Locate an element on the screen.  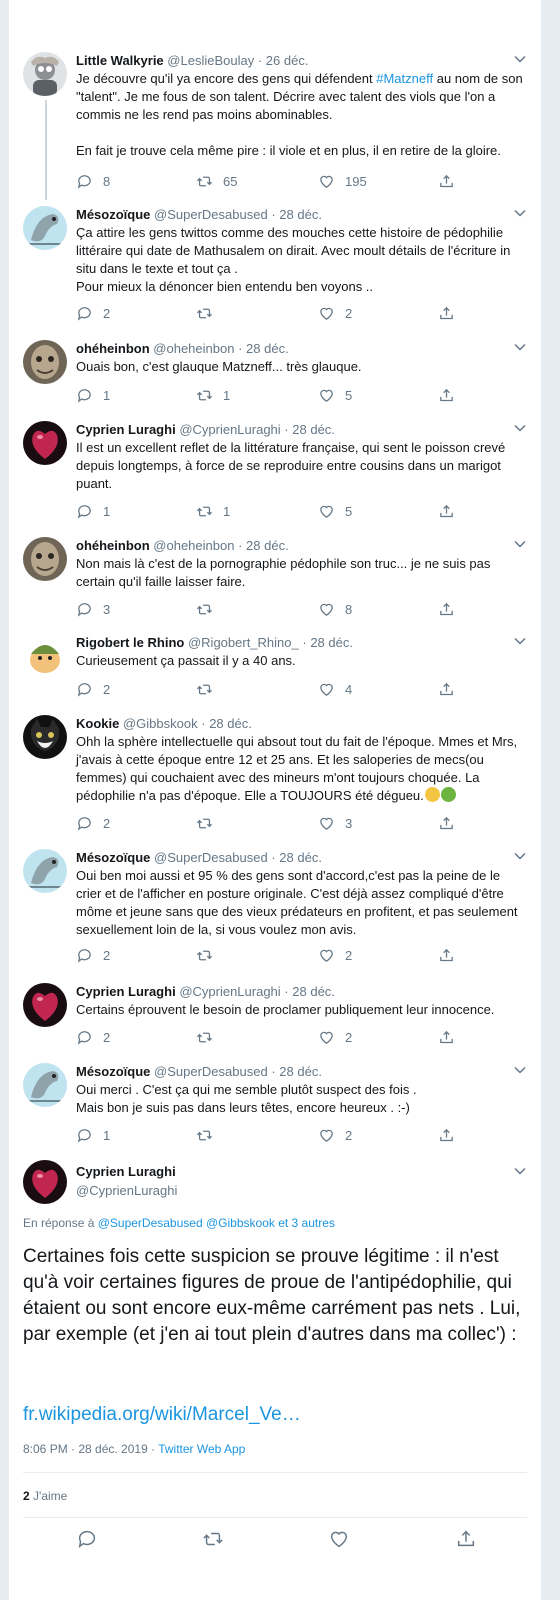
user-handle: @Rigobert_Rhino_ is located at coordinates (243, 642).